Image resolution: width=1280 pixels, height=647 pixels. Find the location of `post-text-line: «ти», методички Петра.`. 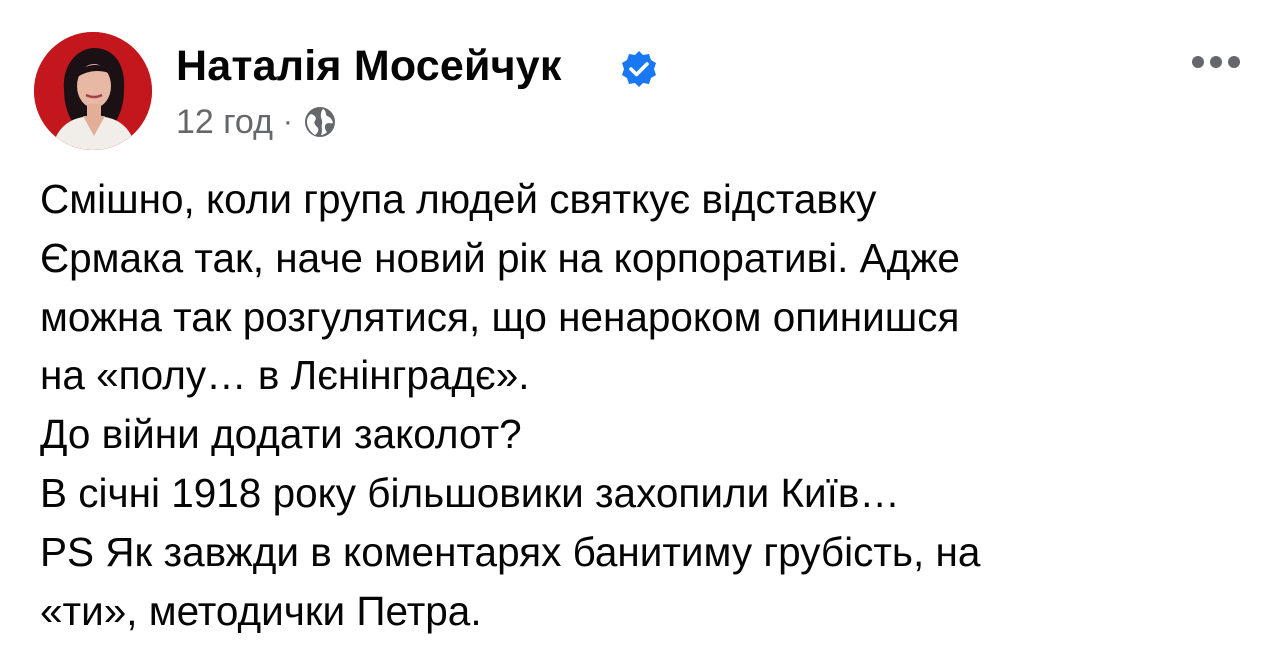

post-text-line: «ти», методички Петра. is located at coordinates (261, 610).